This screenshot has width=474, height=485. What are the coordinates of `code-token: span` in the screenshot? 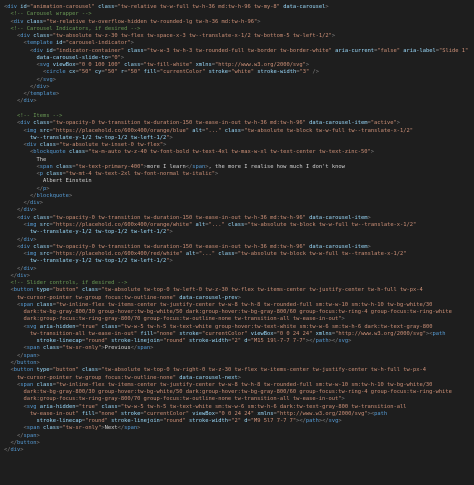 It's located at (27, 384).